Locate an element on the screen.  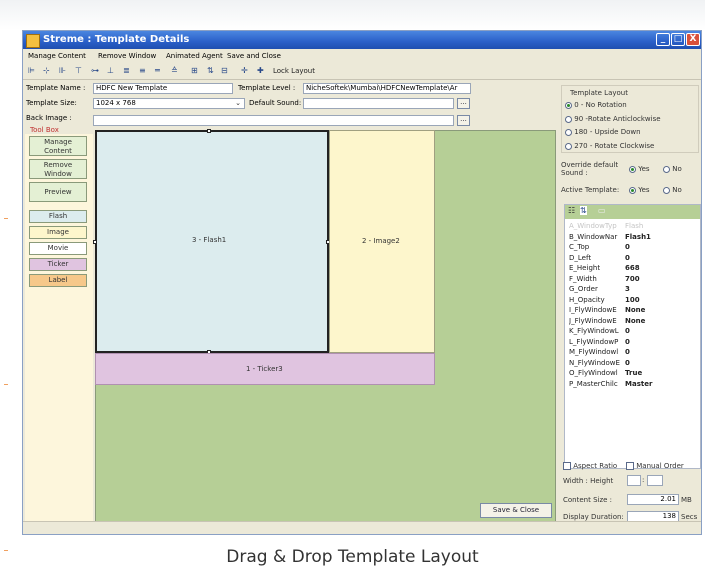
move-icon: ✛ is located at coordinates (244, 71).